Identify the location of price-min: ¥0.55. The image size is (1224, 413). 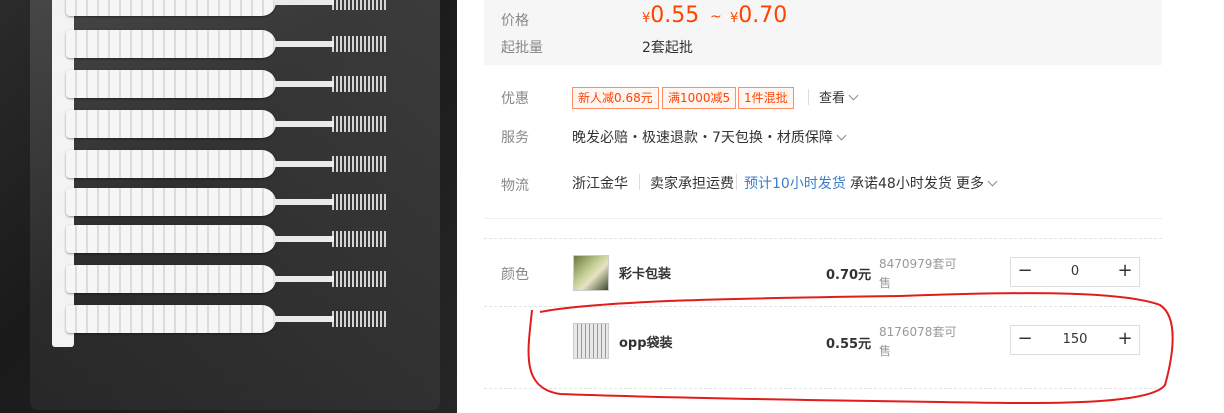
(671, 15).